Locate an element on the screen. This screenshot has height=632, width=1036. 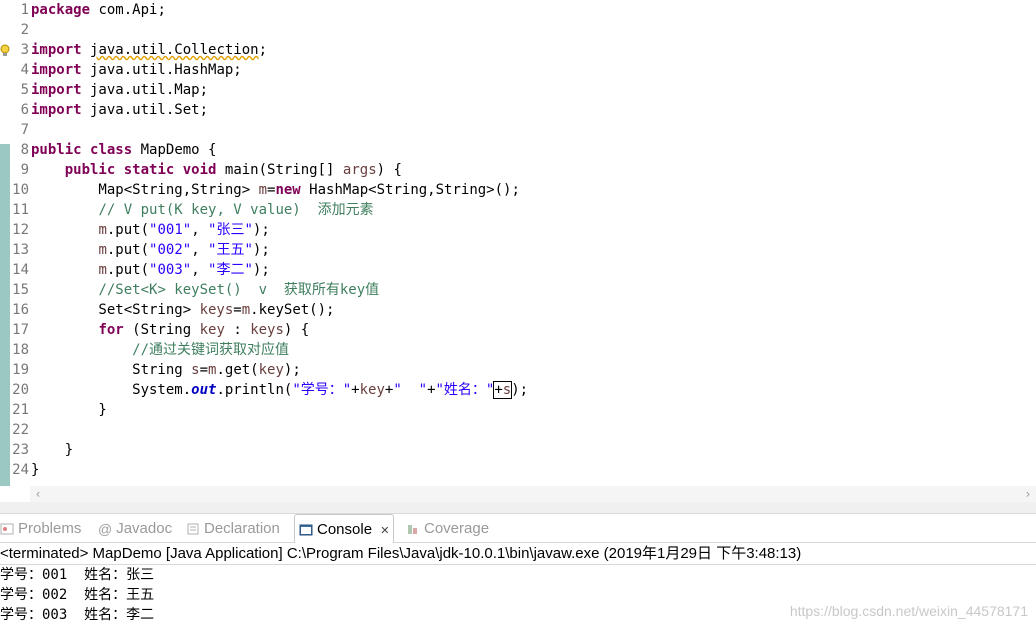
line-number: 23 is located at coordinates (20, 450).